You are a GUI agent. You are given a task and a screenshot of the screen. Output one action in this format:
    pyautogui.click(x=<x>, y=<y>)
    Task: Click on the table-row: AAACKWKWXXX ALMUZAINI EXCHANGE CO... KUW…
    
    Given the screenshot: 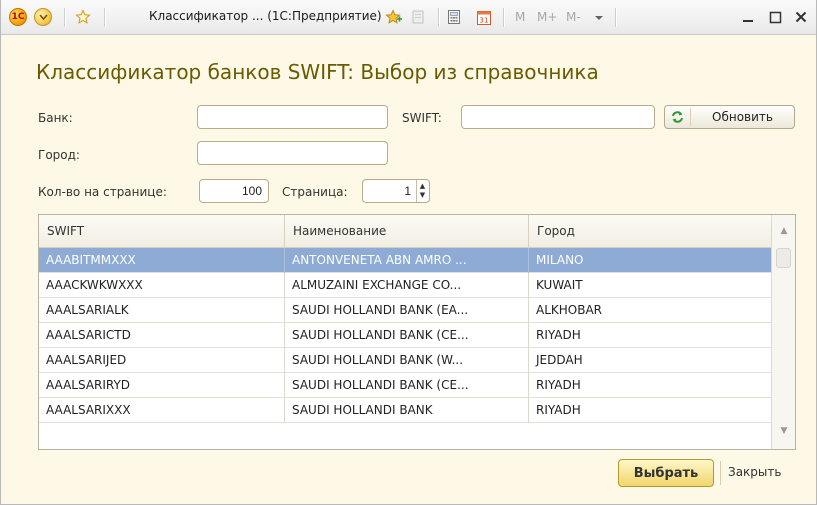 What is the action you would take?
    pyautogui.click(x=405, y=285)
    